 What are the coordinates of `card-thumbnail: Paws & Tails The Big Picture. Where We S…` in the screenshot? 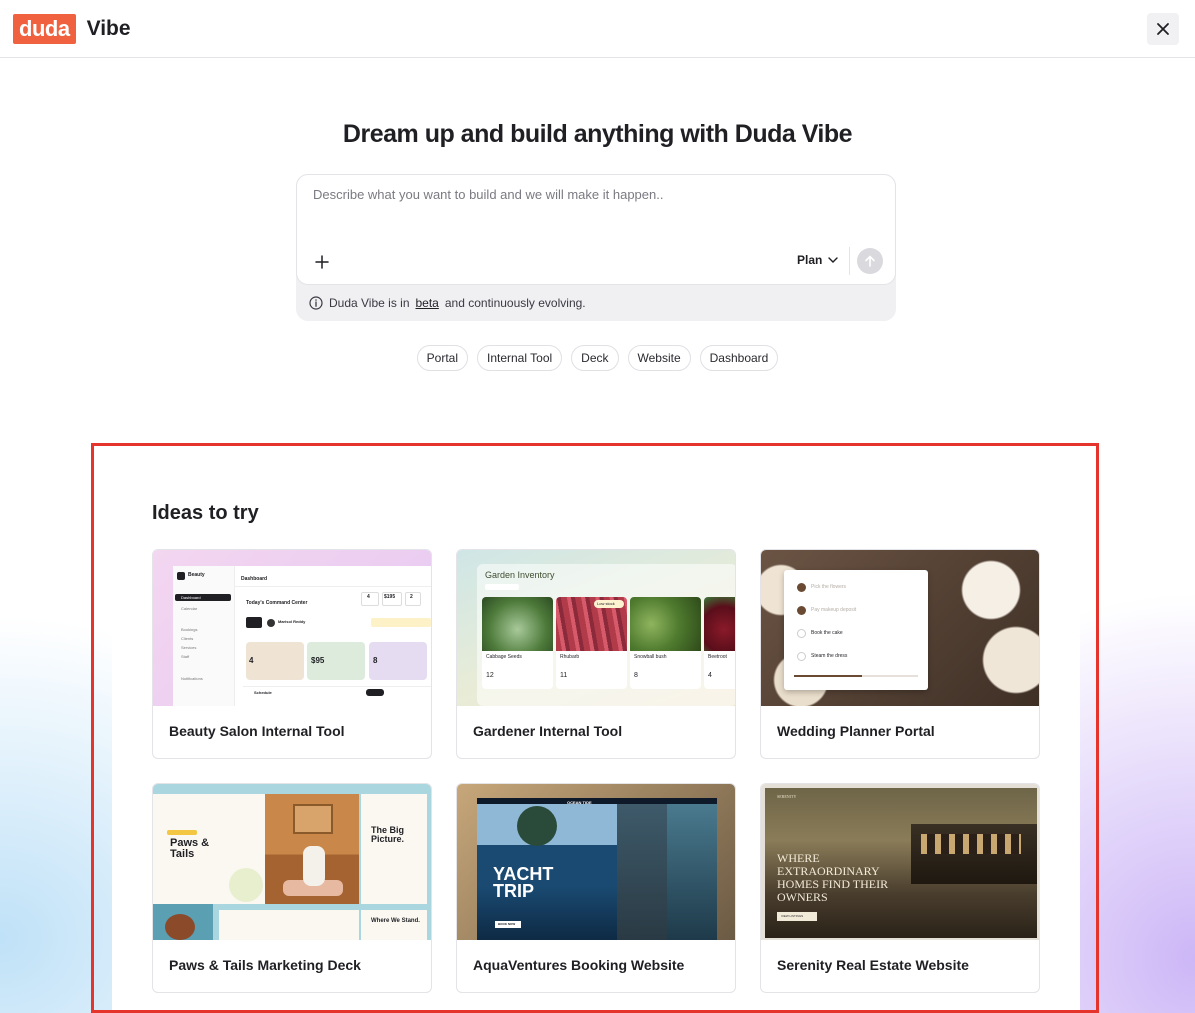 It's located at (292, 862).